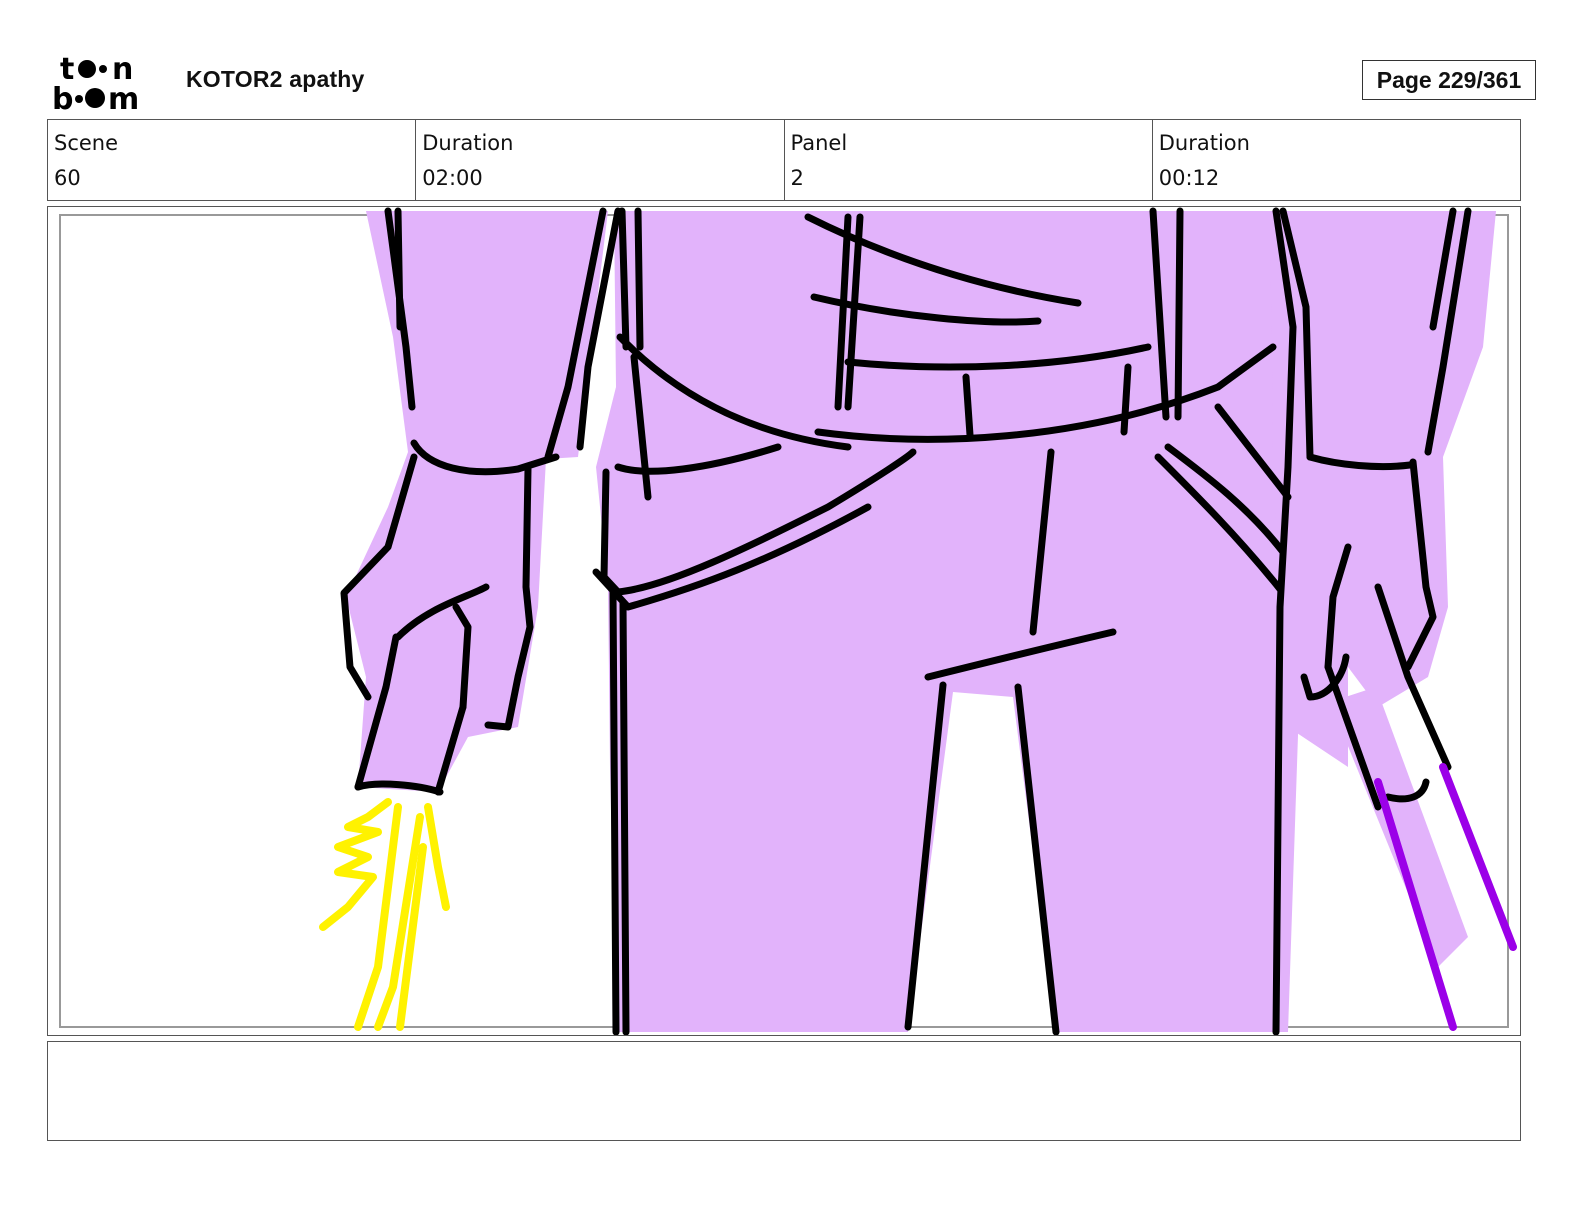  What do you see at coordinates (67, 178) in the screenshot?
I see `scene-value: 60` at bounding box center [67, 178].